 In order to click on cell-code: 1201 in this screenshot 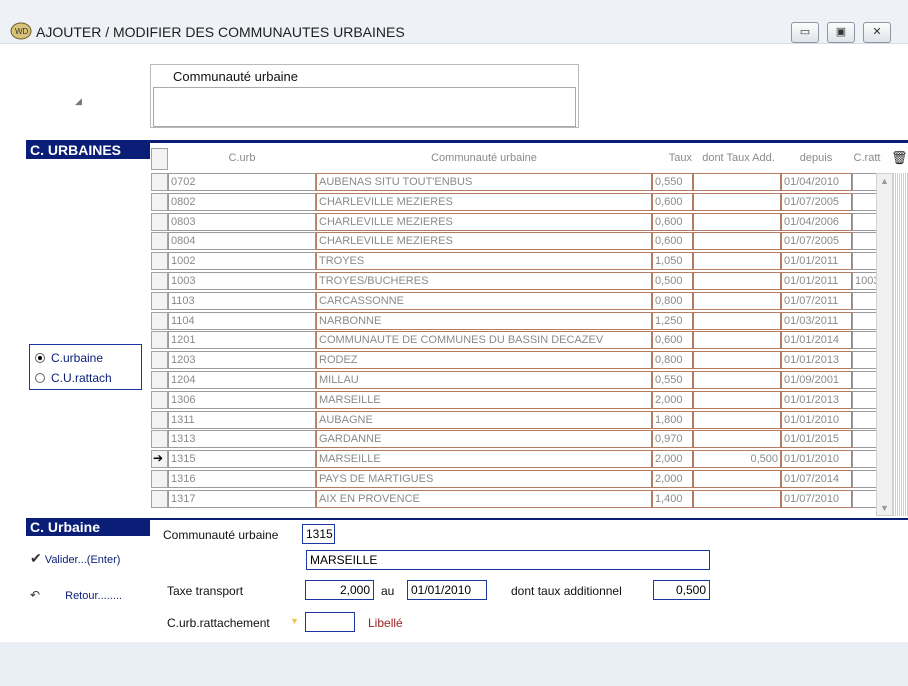, I will do `click(242, 340)`.